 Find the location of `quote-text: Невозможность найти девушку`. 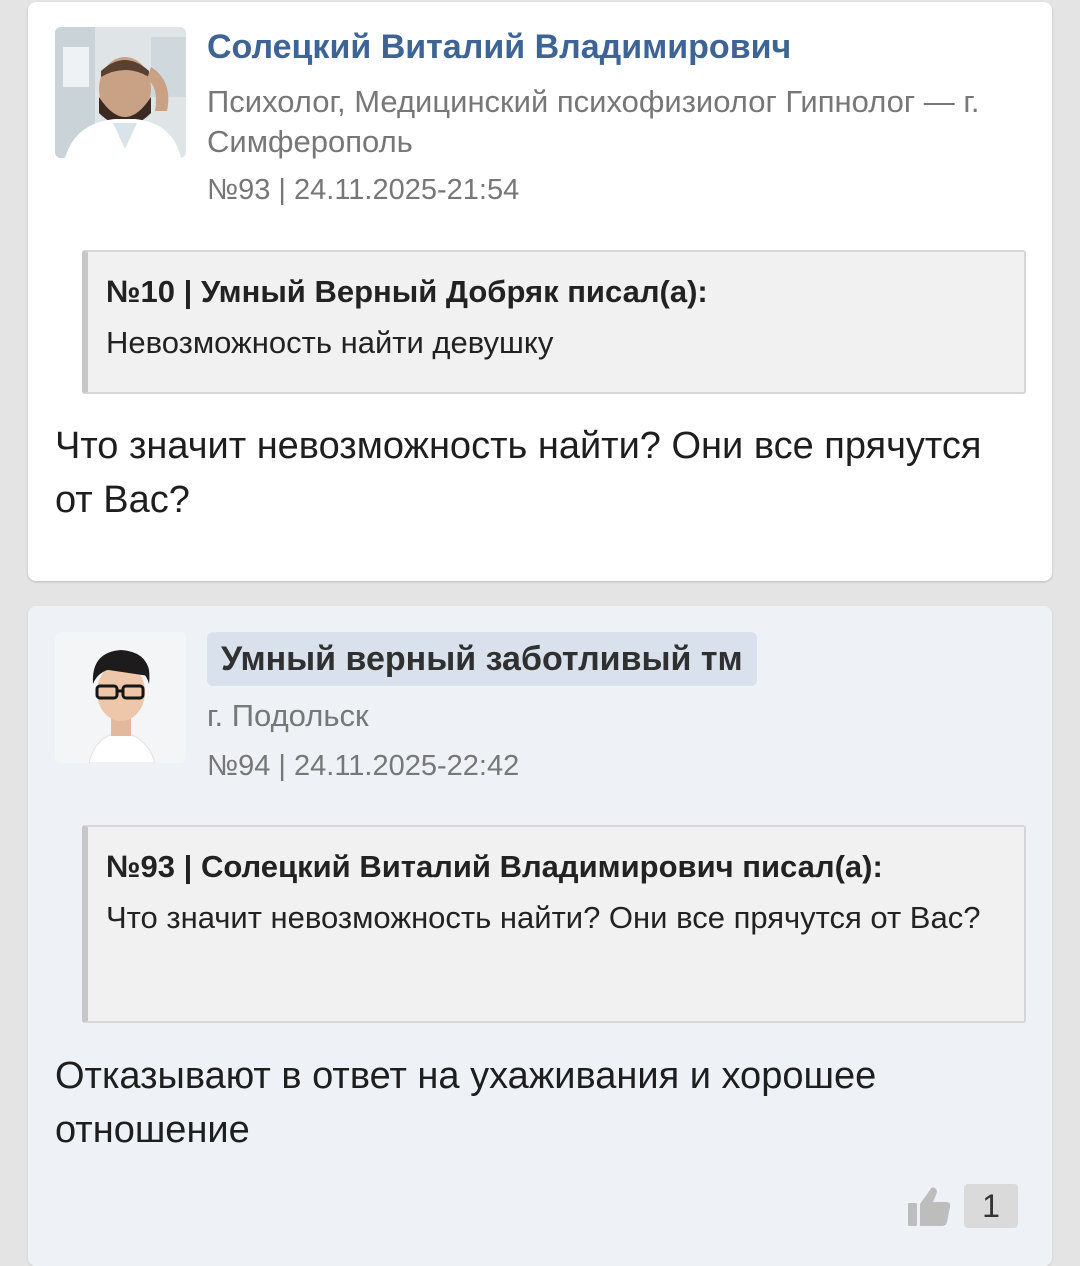

quote-text: Невозможность найти девушку is located at coordinates (330, 342).